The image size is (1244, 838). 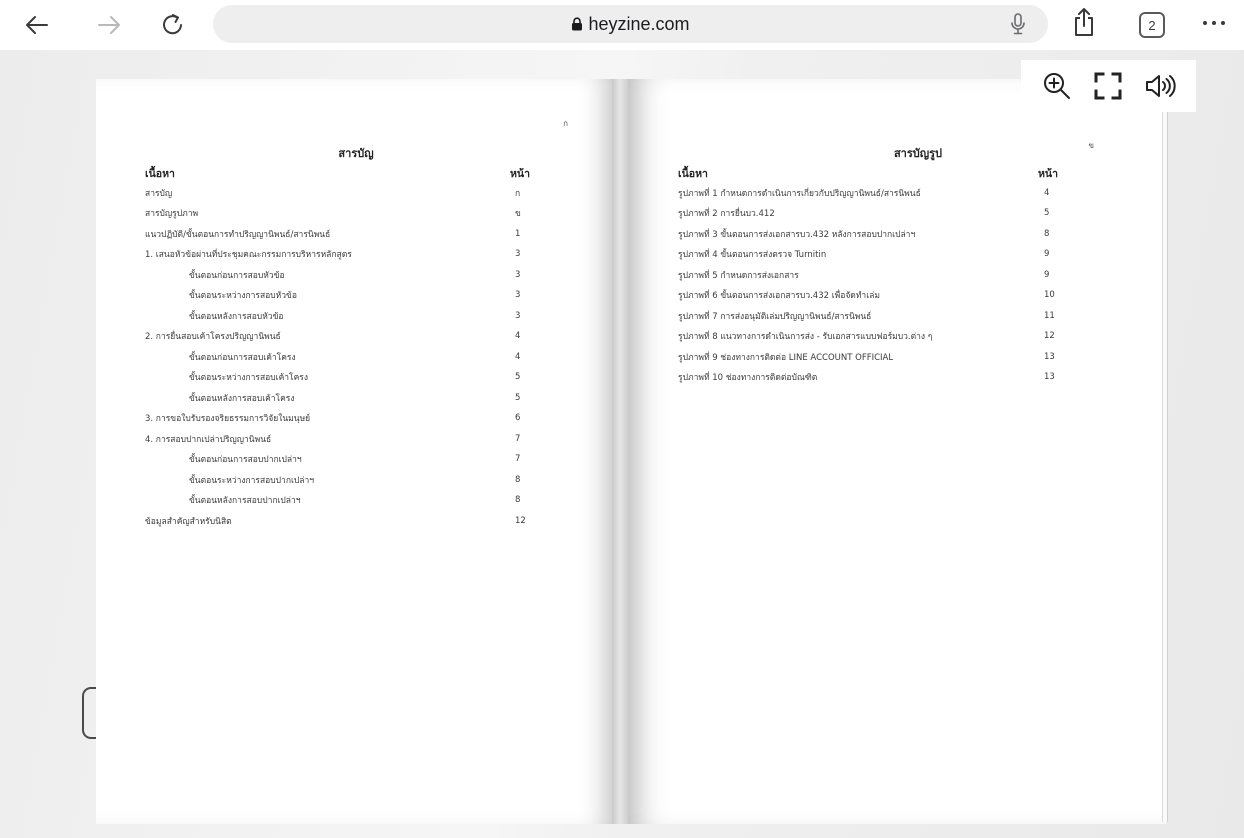 What do you see at coordinates (367, 479) in the screenshot?
I see `toc-row: ขั้นตอนระหว่างการสอบปากเปล่าฯ 8` at bounding box center [367, 479].